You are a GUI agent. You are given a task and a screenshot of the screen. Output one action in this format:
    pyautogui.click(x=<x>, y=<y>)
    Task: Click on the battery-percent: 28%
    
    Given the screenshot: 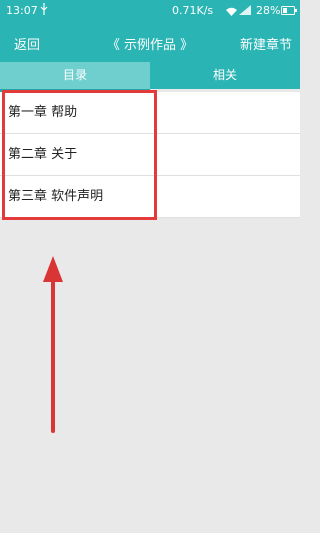 What is the action you would take?
    pyautogui.click(x=268, y=10)
    